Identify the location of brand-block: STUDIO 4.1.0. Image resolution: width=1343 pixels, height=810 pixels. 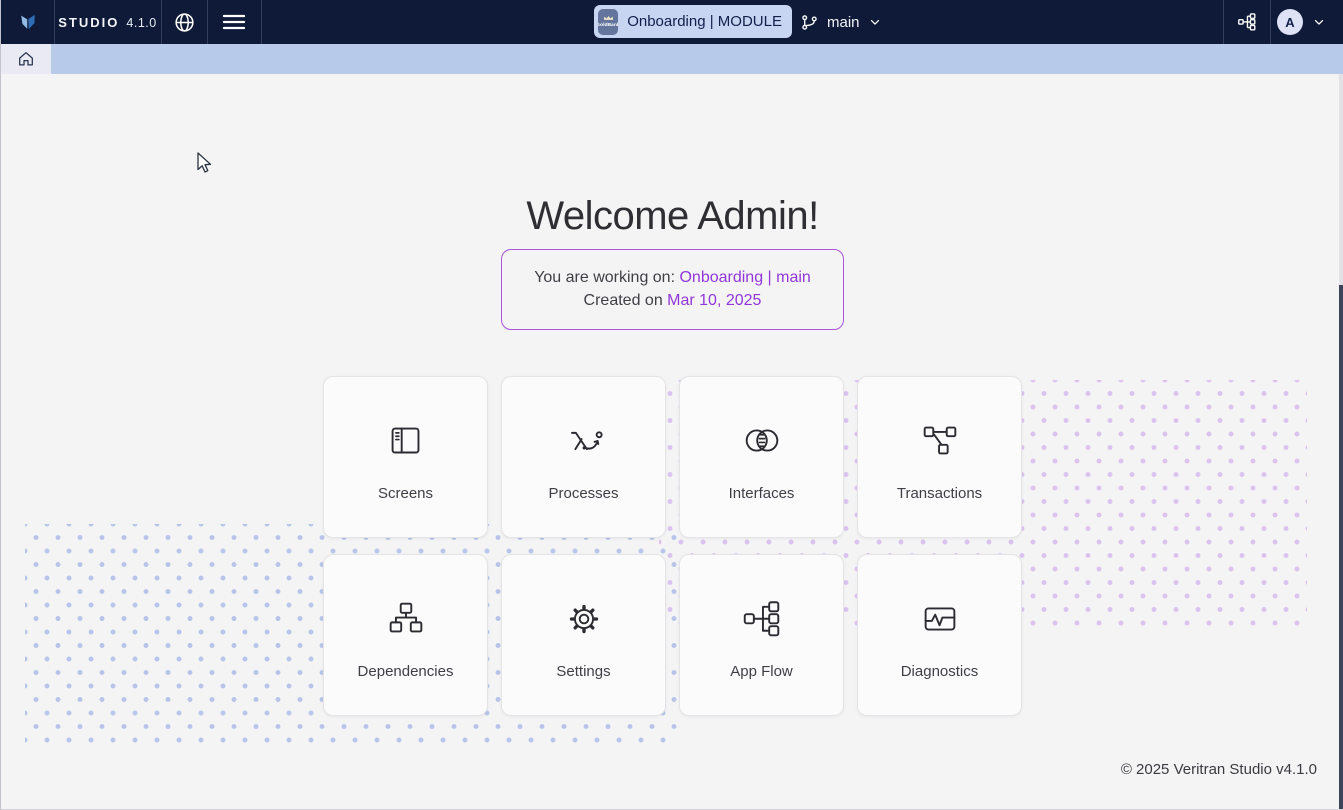
(107, 22).